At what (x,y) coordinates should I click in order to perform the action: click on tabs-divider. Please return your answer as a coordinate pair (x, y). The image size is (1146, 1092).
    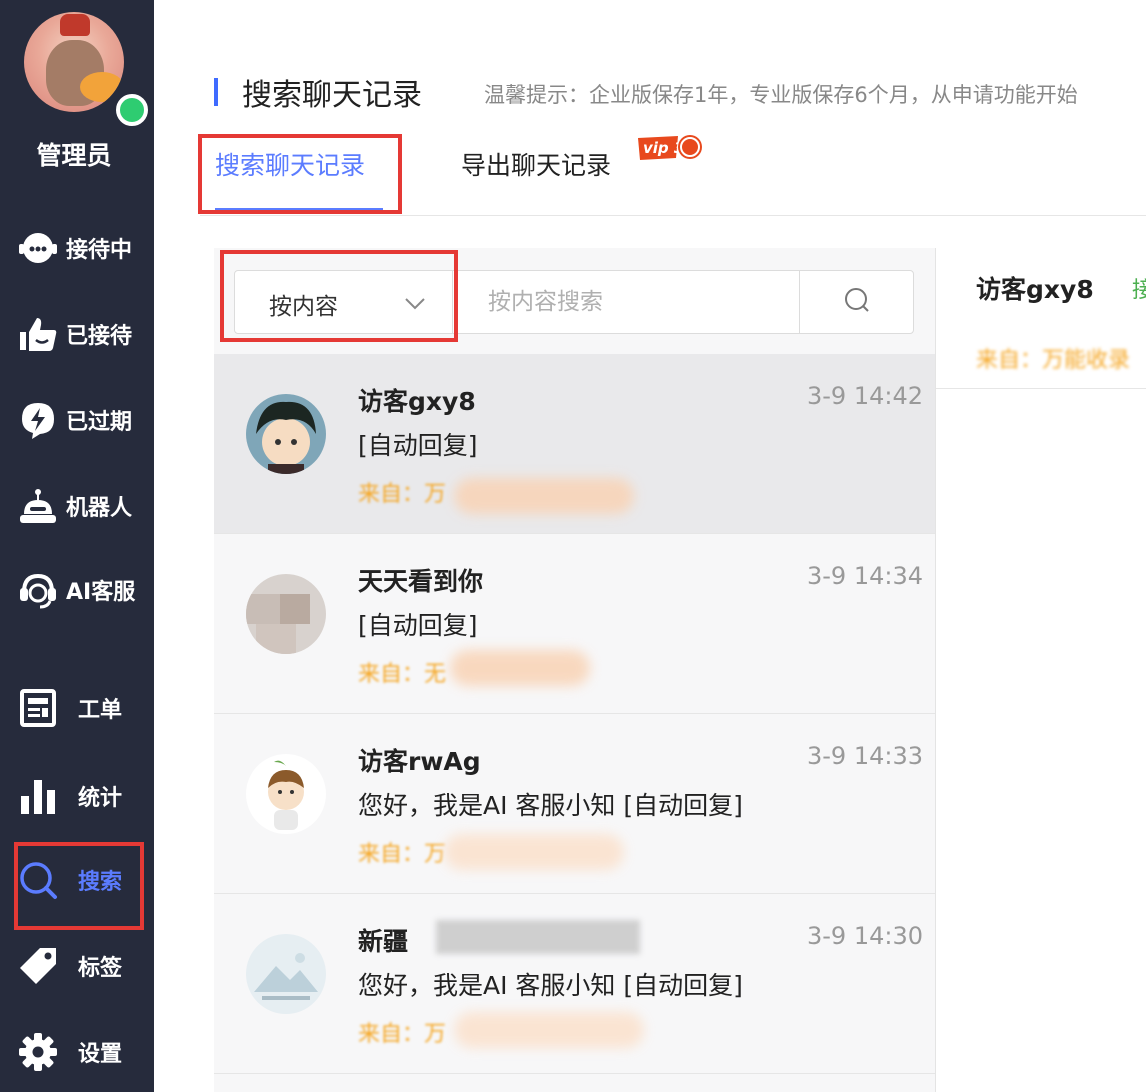
    Looking at the image, I should click on (673, 215).